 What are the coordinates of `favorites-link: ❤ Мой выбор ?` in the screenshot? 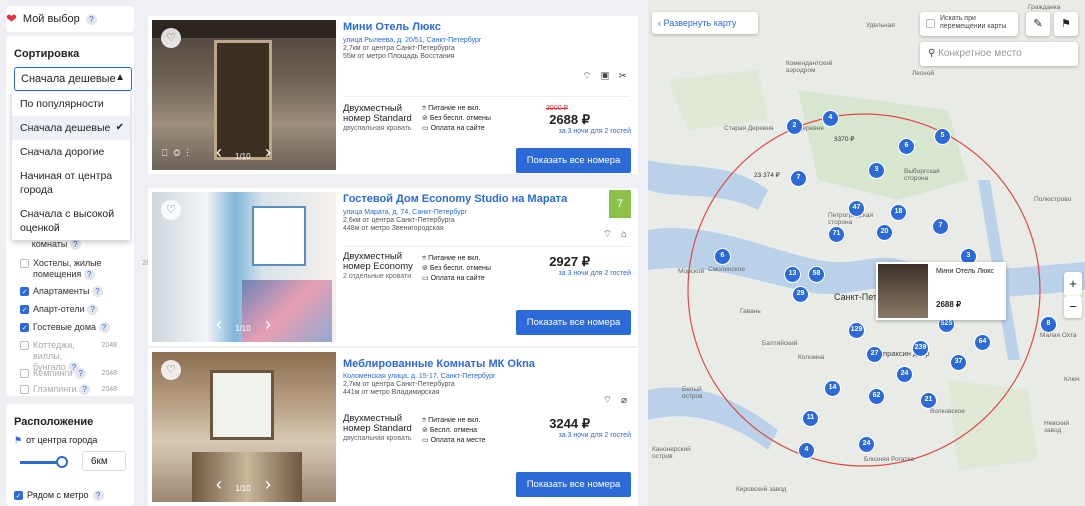 It's located at (70, 19).